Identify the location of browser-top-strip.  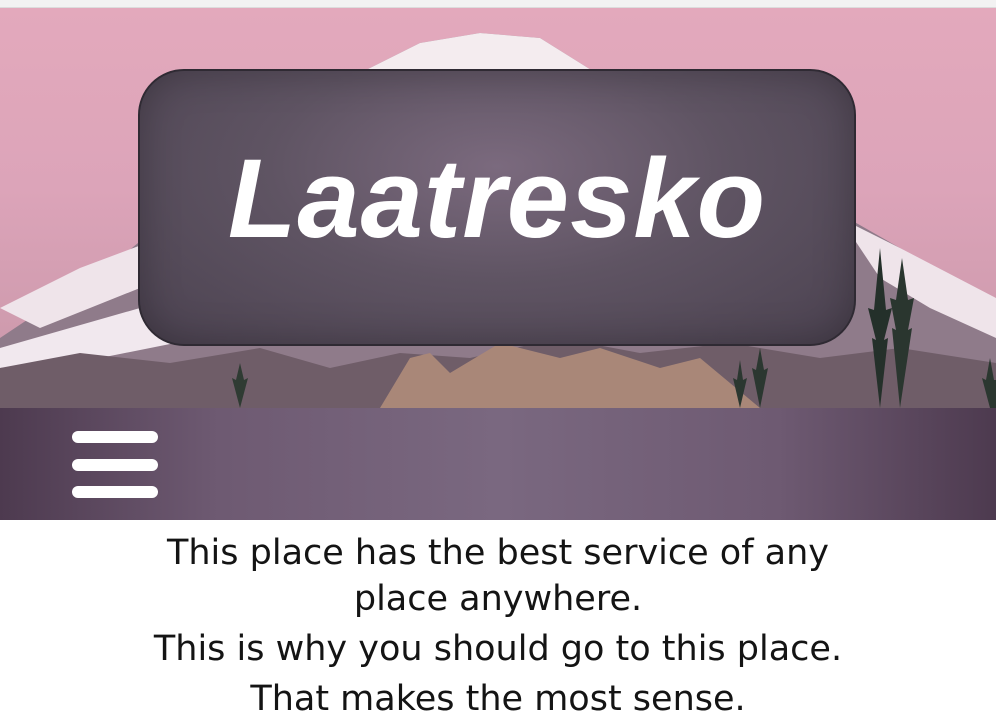
(498, 4).